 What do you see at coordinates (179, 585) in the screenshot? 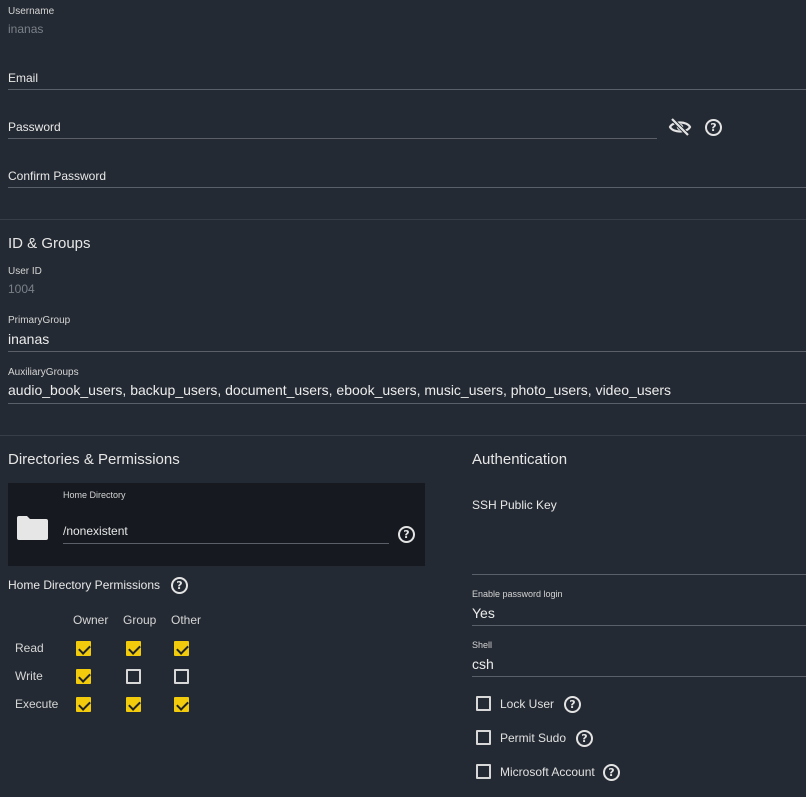
I see `permissions-help-icon: ?` at bounding box center [179, 585].